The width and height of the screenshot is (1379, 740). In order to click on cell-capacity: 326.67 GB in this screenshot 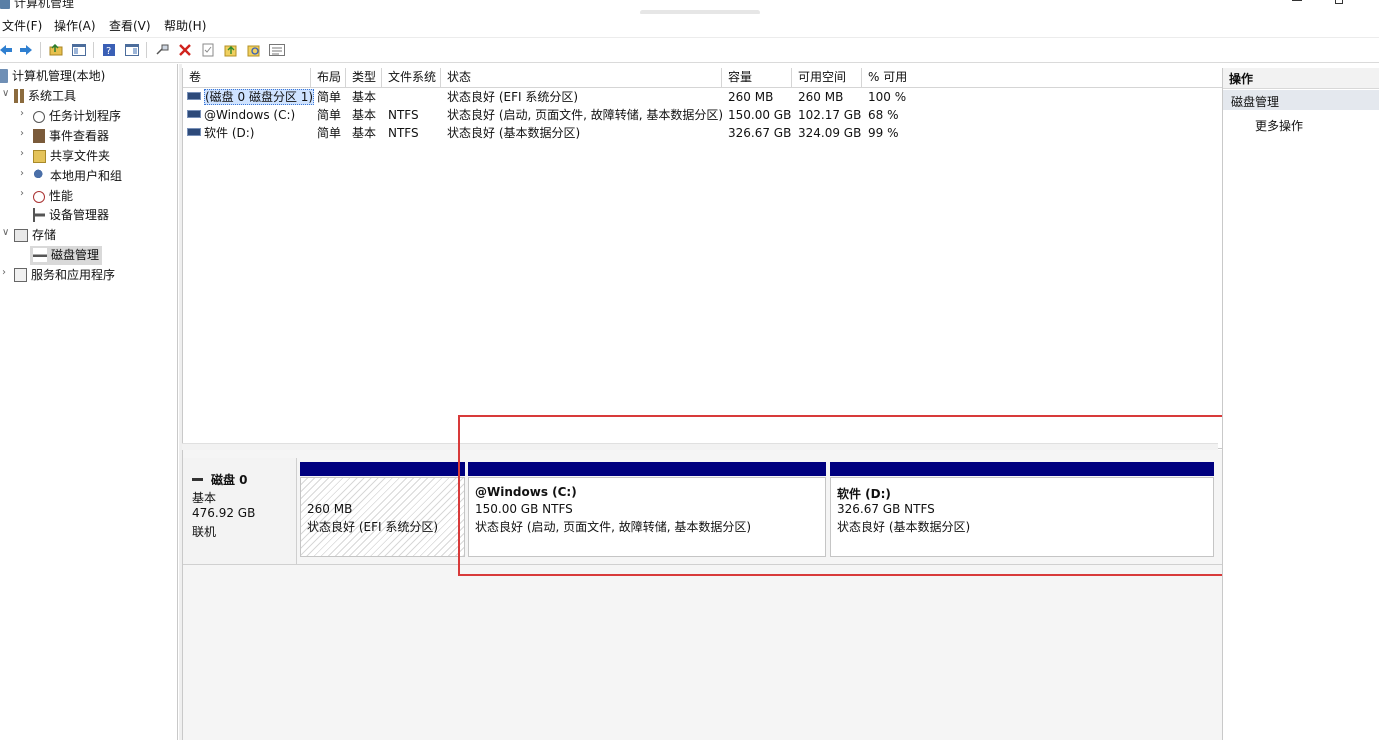, I will do `click(760, 133)`.